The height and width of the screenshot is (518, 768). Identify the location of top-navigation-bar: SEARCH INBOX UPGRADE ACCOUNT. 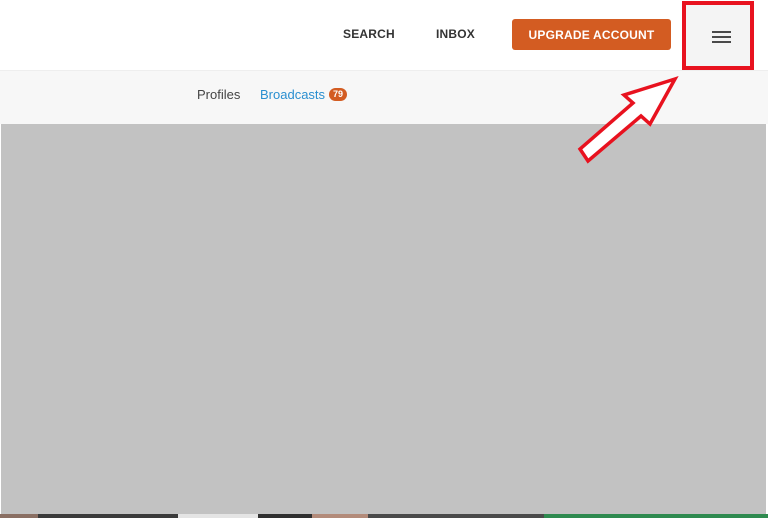
(384, 35).